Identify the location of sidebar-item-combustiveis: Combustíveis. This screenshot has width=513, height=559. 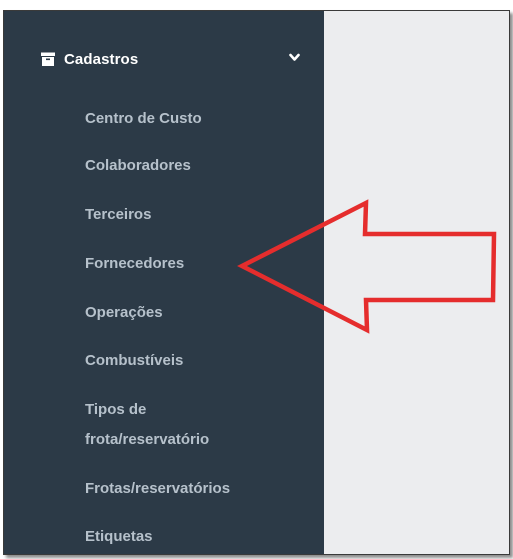
(200, 361).